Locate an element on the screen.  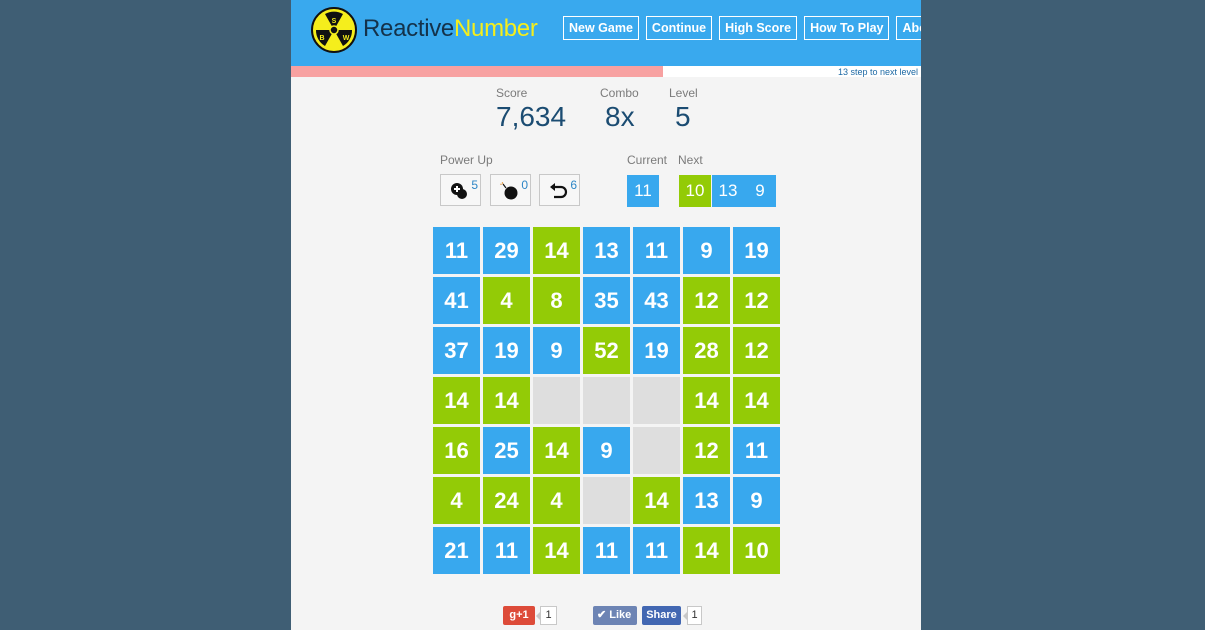
undo-power-up-button: 6 is located at coordinates (559, 190).